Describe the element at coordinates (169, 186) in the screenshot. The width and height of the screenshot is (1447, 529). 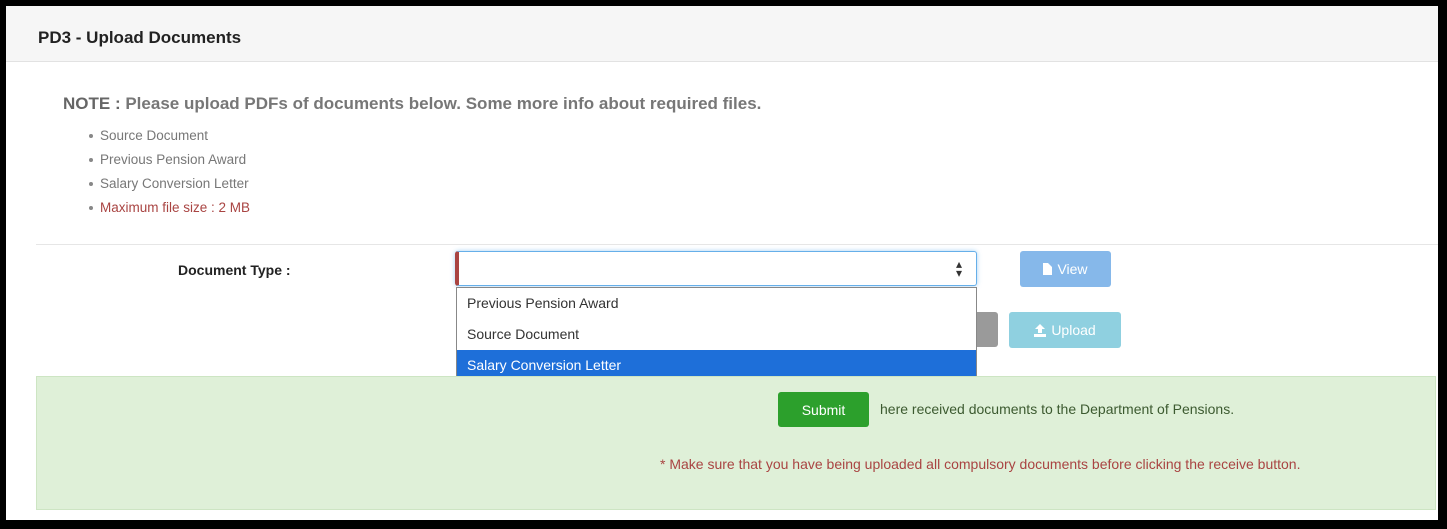
I see `list-item: Salary Conversion Letter` at that location.